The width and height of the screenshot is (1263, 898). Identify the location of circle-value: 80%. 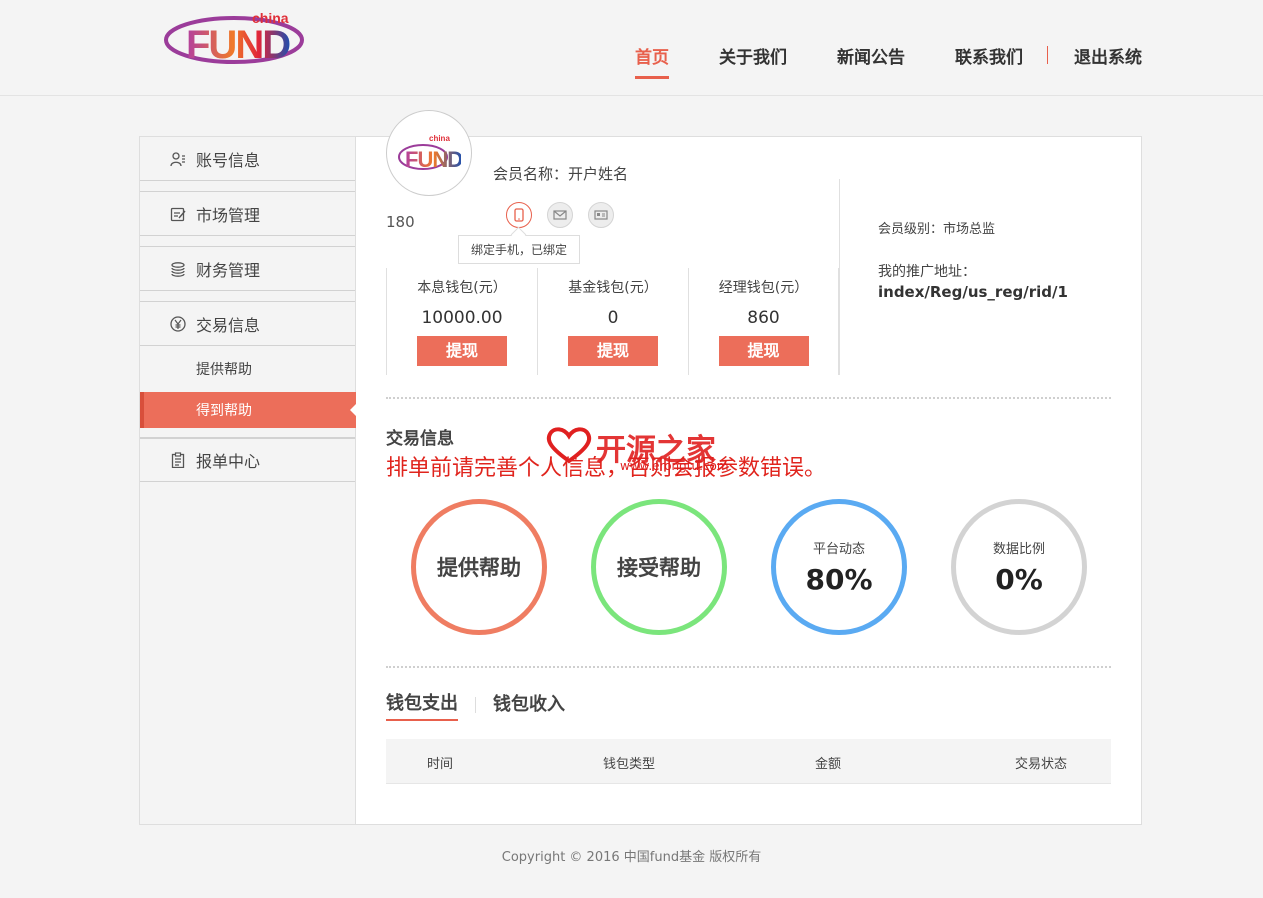
(839, 579).